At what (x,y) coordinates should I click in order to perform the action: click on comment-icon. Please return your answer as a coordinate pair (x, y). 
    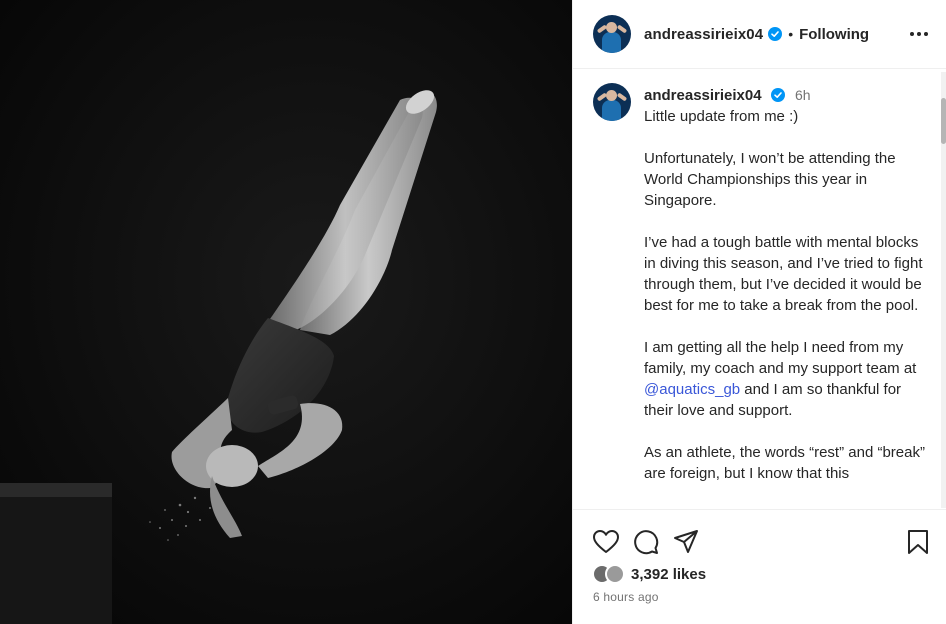
    Looking at the image, I should click on (646, 542).